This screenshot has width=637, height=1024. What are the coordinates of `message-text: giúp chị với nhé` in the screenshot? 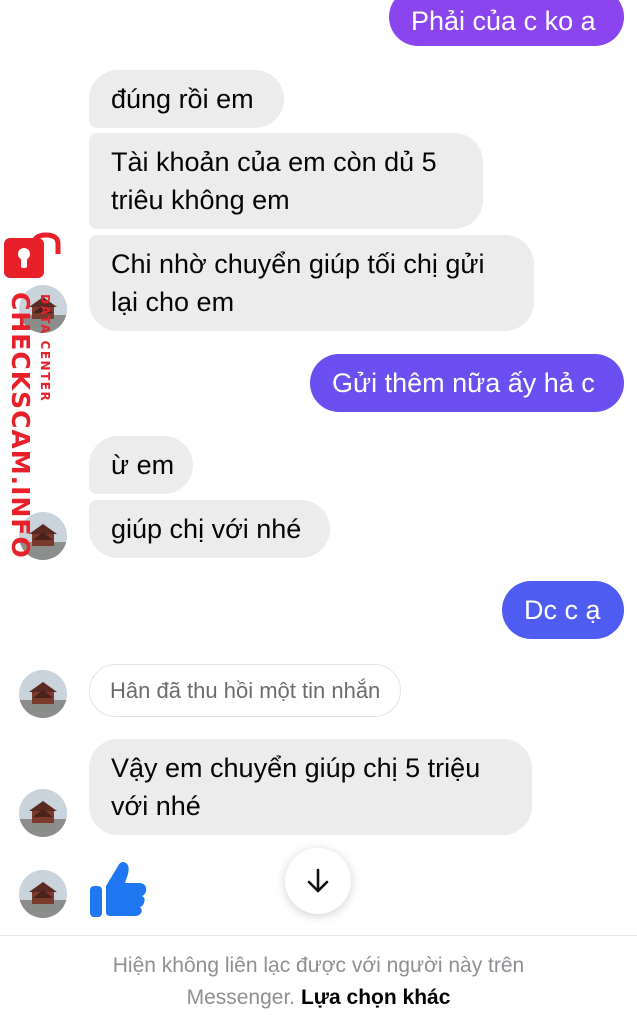 It's located at (206, 529).